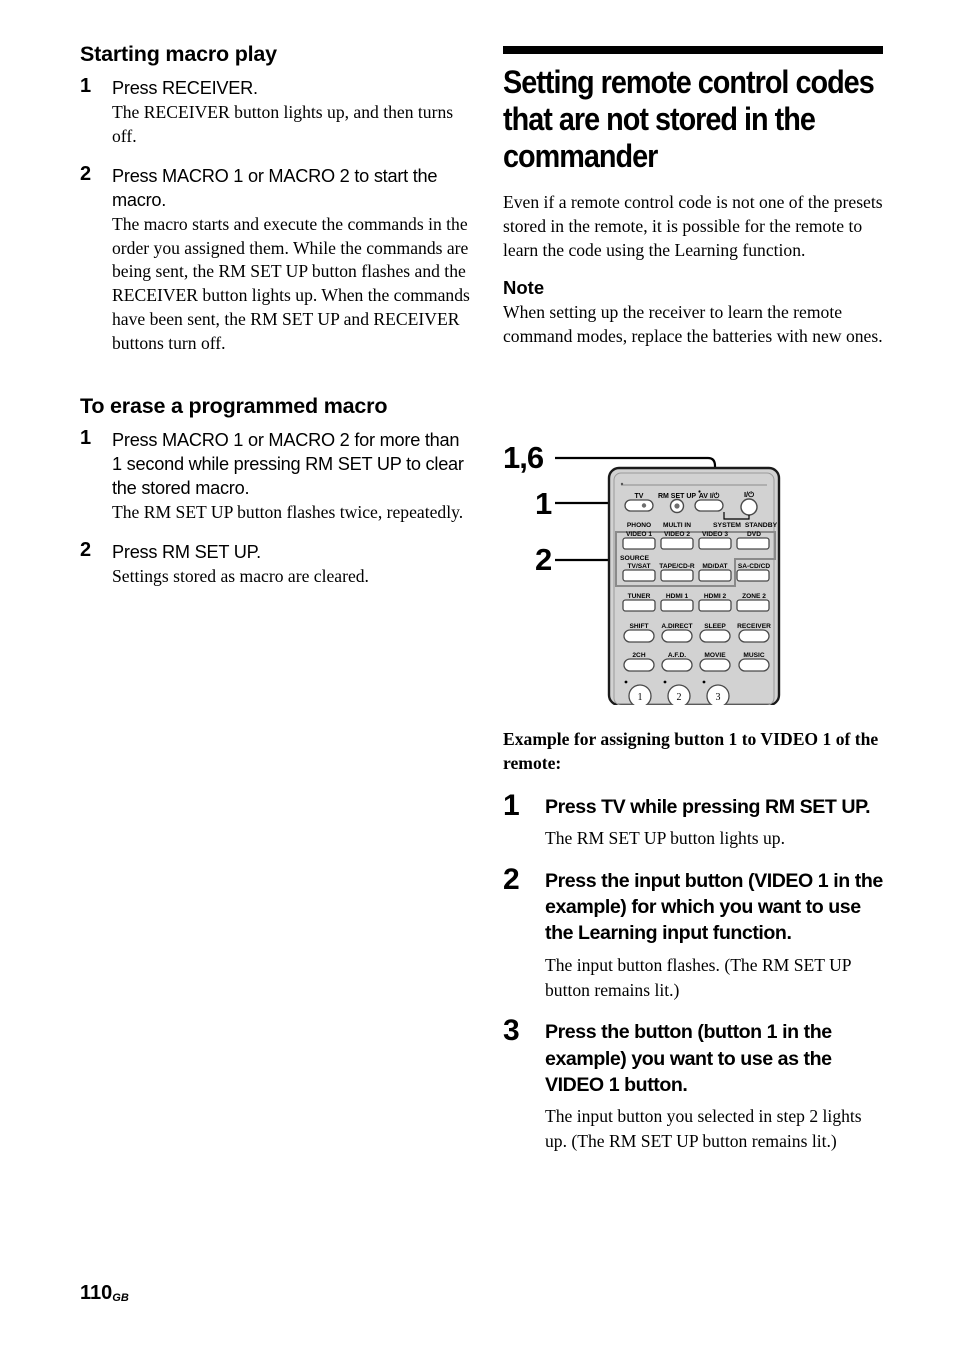 The image size is (954, 1352). I want to click on step-title: Press TV while pressing RM SET UP., so click(708, 806).